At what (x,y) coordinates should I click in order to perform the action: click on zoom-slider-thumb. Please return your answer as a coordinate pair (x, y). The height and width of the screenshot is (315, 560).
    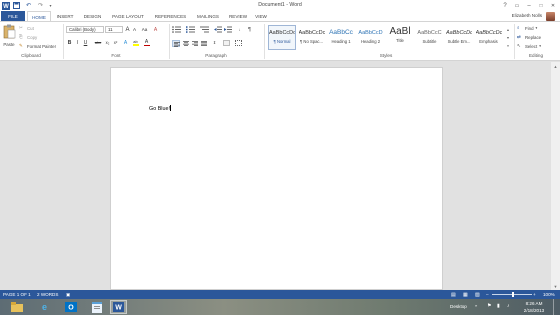
    Looking at the image, I should click on (513, 294).